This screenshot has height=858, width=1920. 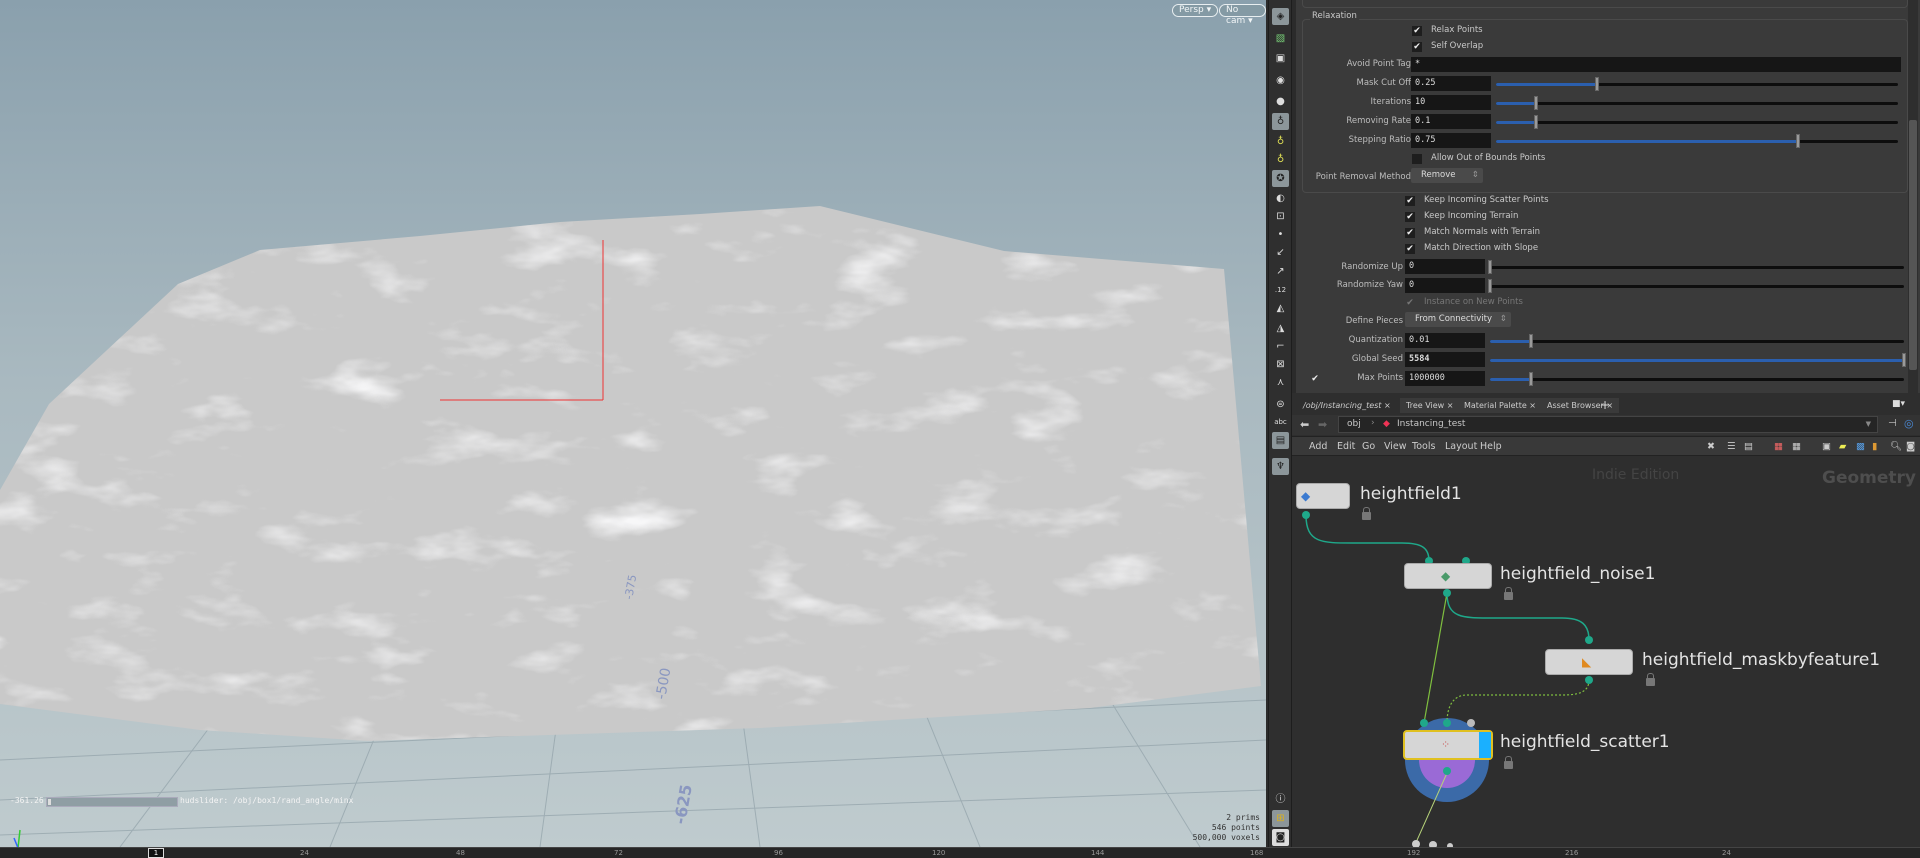 I want to click on lighting-icon: ♁, so click(x=1280, y=121).